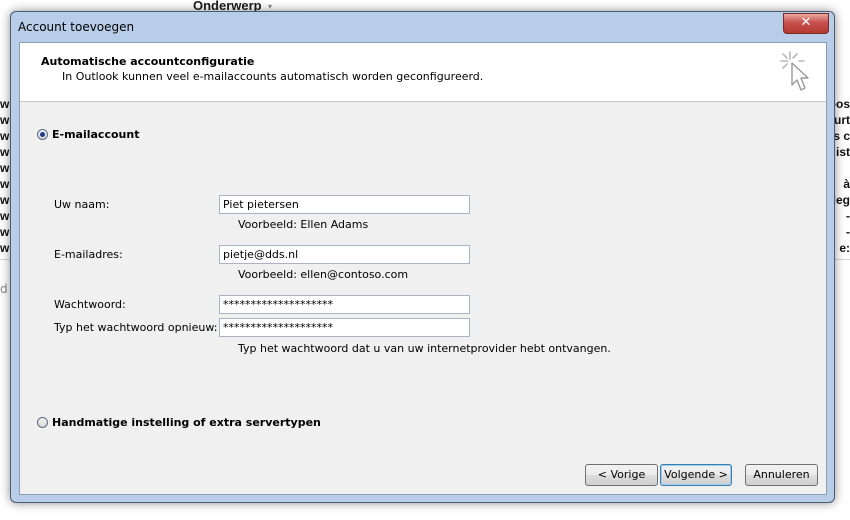 The height and width of the screenshot is (520, 850). Describe the element at coordinates (781, 475) in the screenshot. I see `cancel-button: Annuleren` at that location.